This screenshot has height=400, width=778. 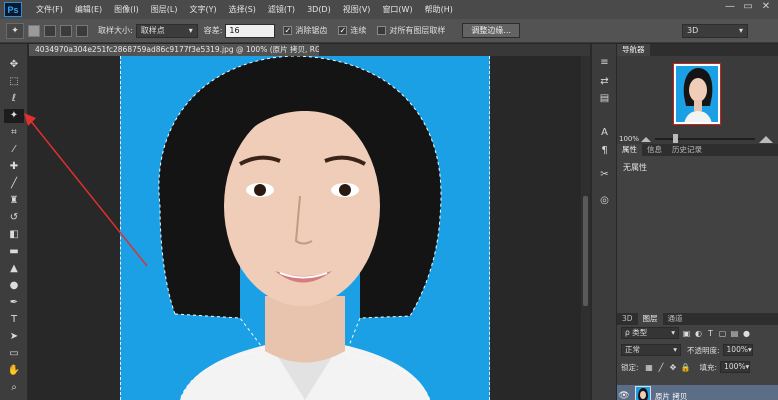 I want to click on menu-filter: 滤镜(T), so click(x=281, y=9).